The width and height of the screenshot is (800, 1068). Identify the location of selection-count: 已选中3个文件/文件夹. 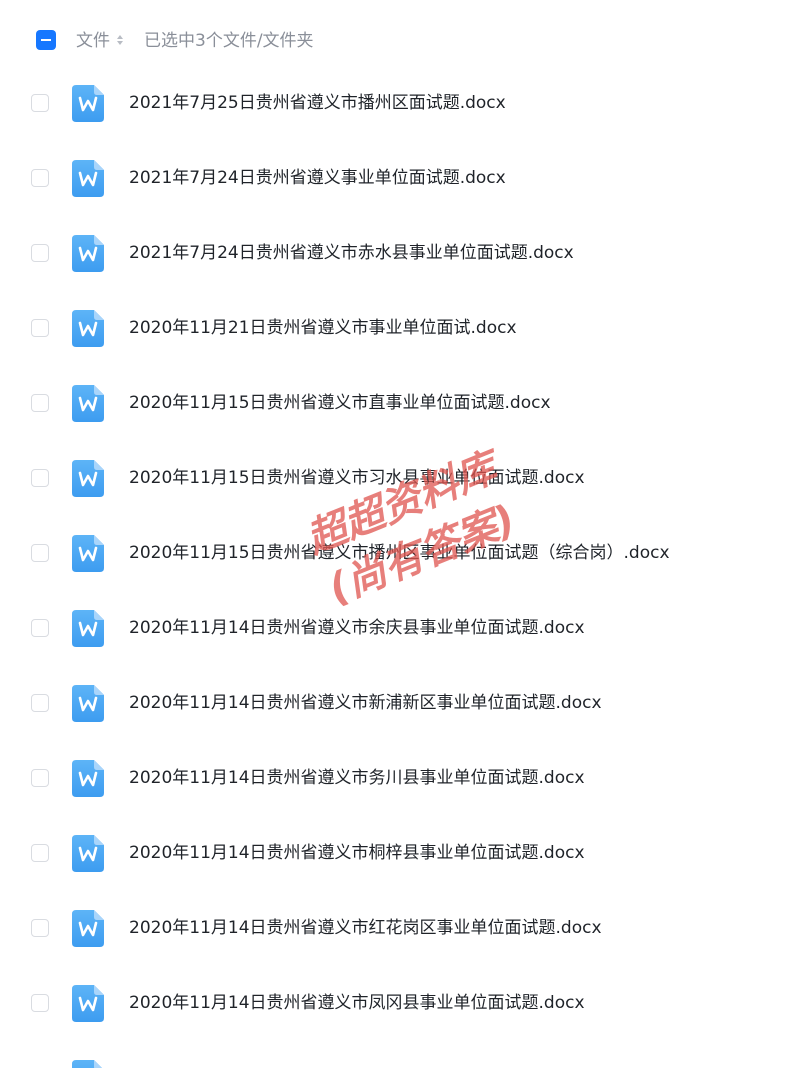
(229, 41).